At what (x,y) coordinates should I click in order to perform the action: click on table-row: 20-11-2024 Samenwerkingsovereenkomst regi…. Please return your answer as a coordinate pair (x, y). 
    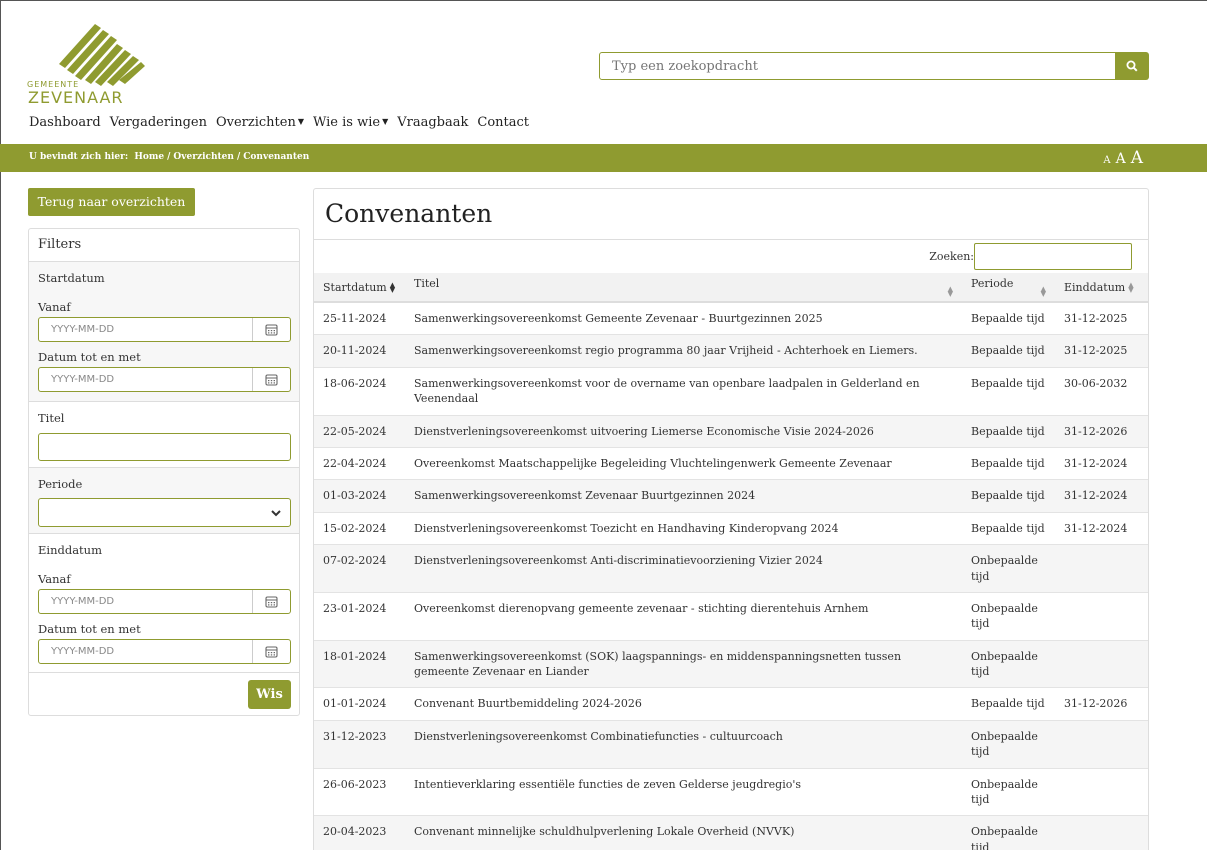
    Looking at the image, I should click on (731, 351).